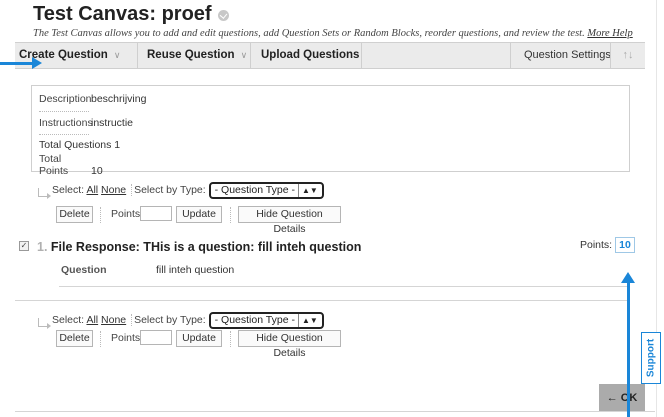 This screenshot has width=664, height=417. Describe the element at coordinates (627, 55) in the screenshot. I see `sort-icon: ↑↓` at that location.